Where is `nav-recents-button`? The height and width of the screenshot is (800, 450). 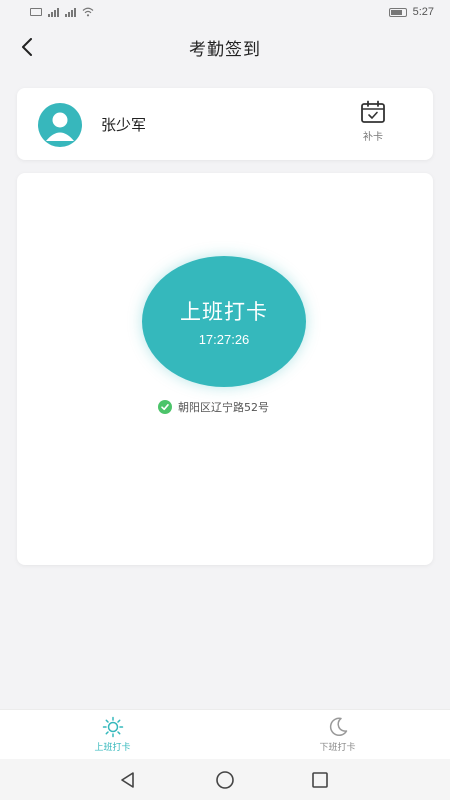 nav-recents-button is located at coordinates (320, 780).